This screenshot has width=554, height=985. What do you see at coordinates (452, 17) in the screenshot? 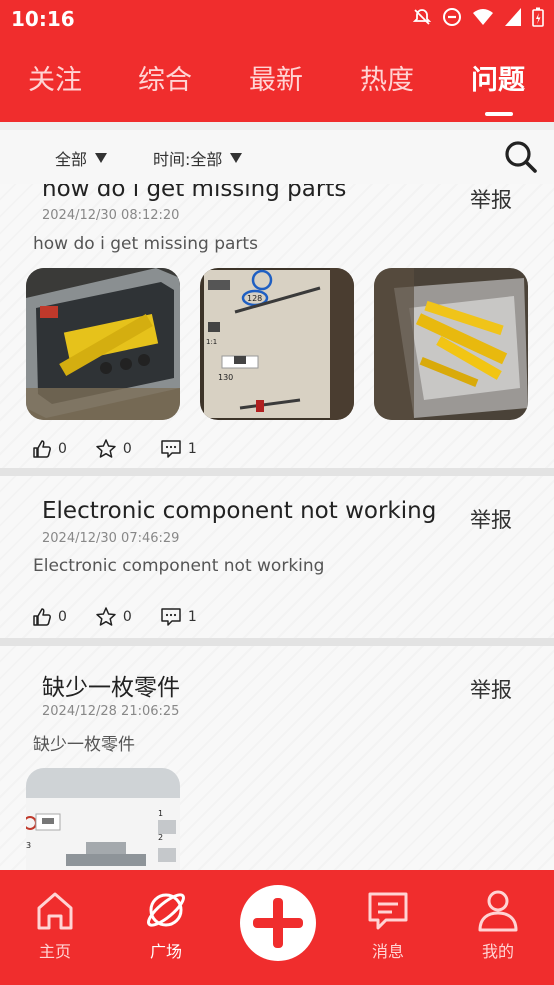
I see `do-not-disturb-icon` at bounding box center [452, 17].